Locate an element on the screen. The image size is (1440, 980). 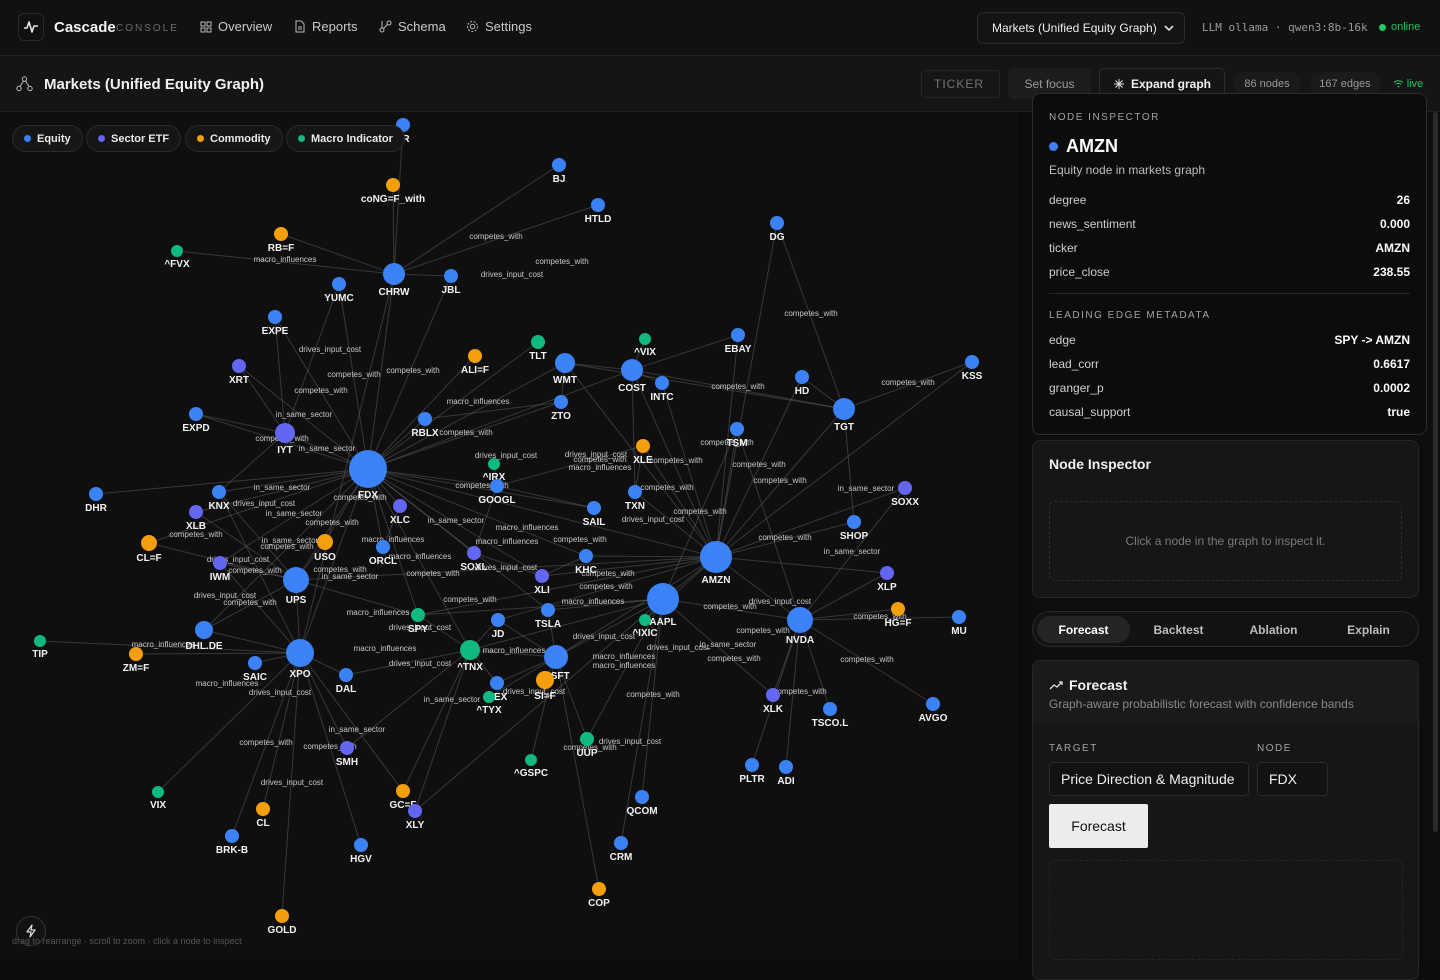
graph-node: AVGO is located at coordinates (933, 710).